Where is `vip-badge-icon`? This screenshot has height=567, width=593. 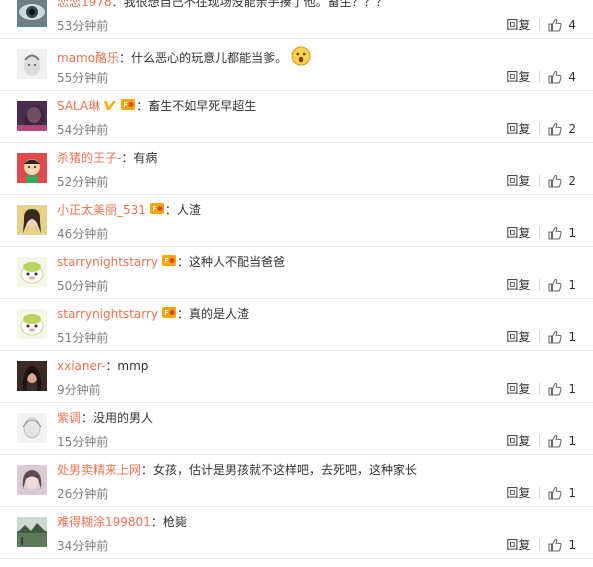
vip-badge-icon is located at coordinates (110, 107).